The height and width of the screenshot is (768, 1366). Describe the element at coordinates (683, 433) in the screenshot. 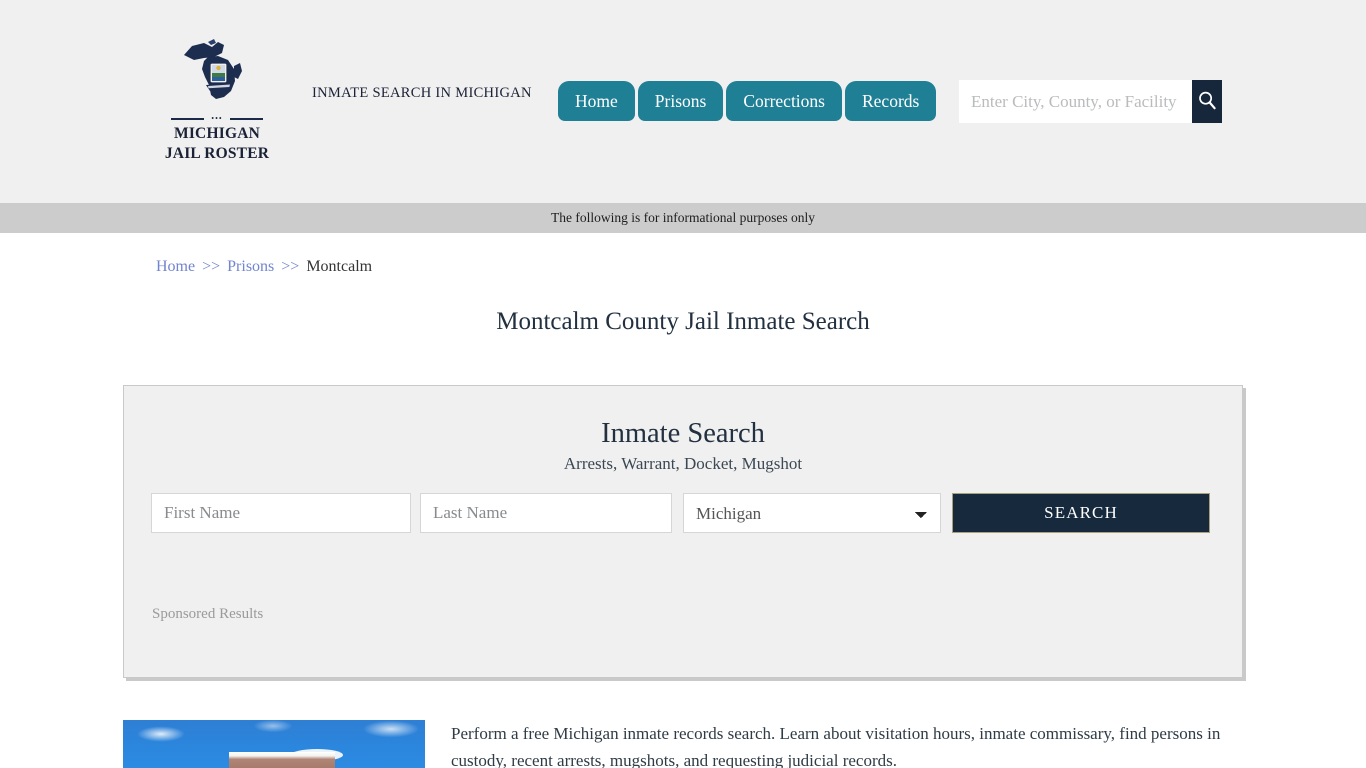

I see `inmate-search-heading: Inmate Search` at that location.